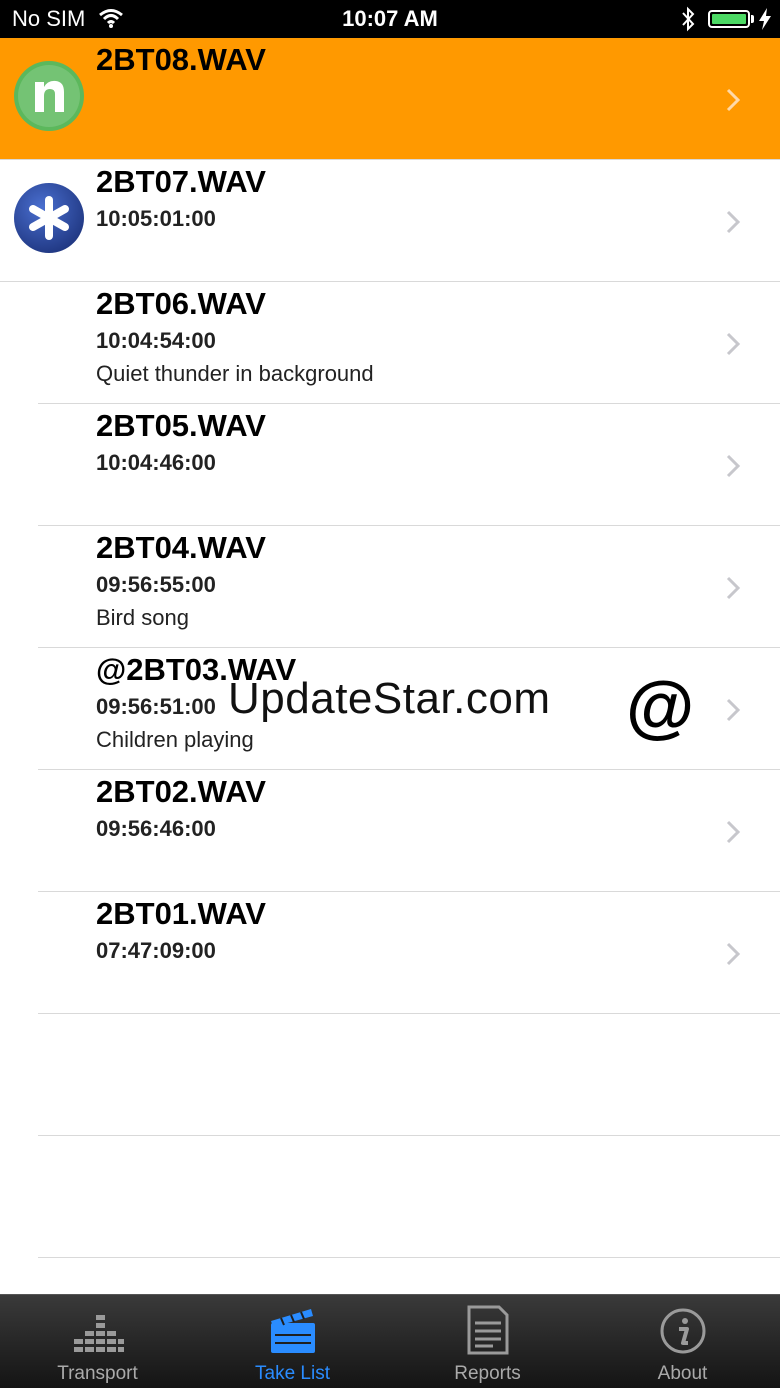  What do you see at coordinates (683, 1331) in the screenshot?
I see `info-icon` at bounding box center [683, 1331].